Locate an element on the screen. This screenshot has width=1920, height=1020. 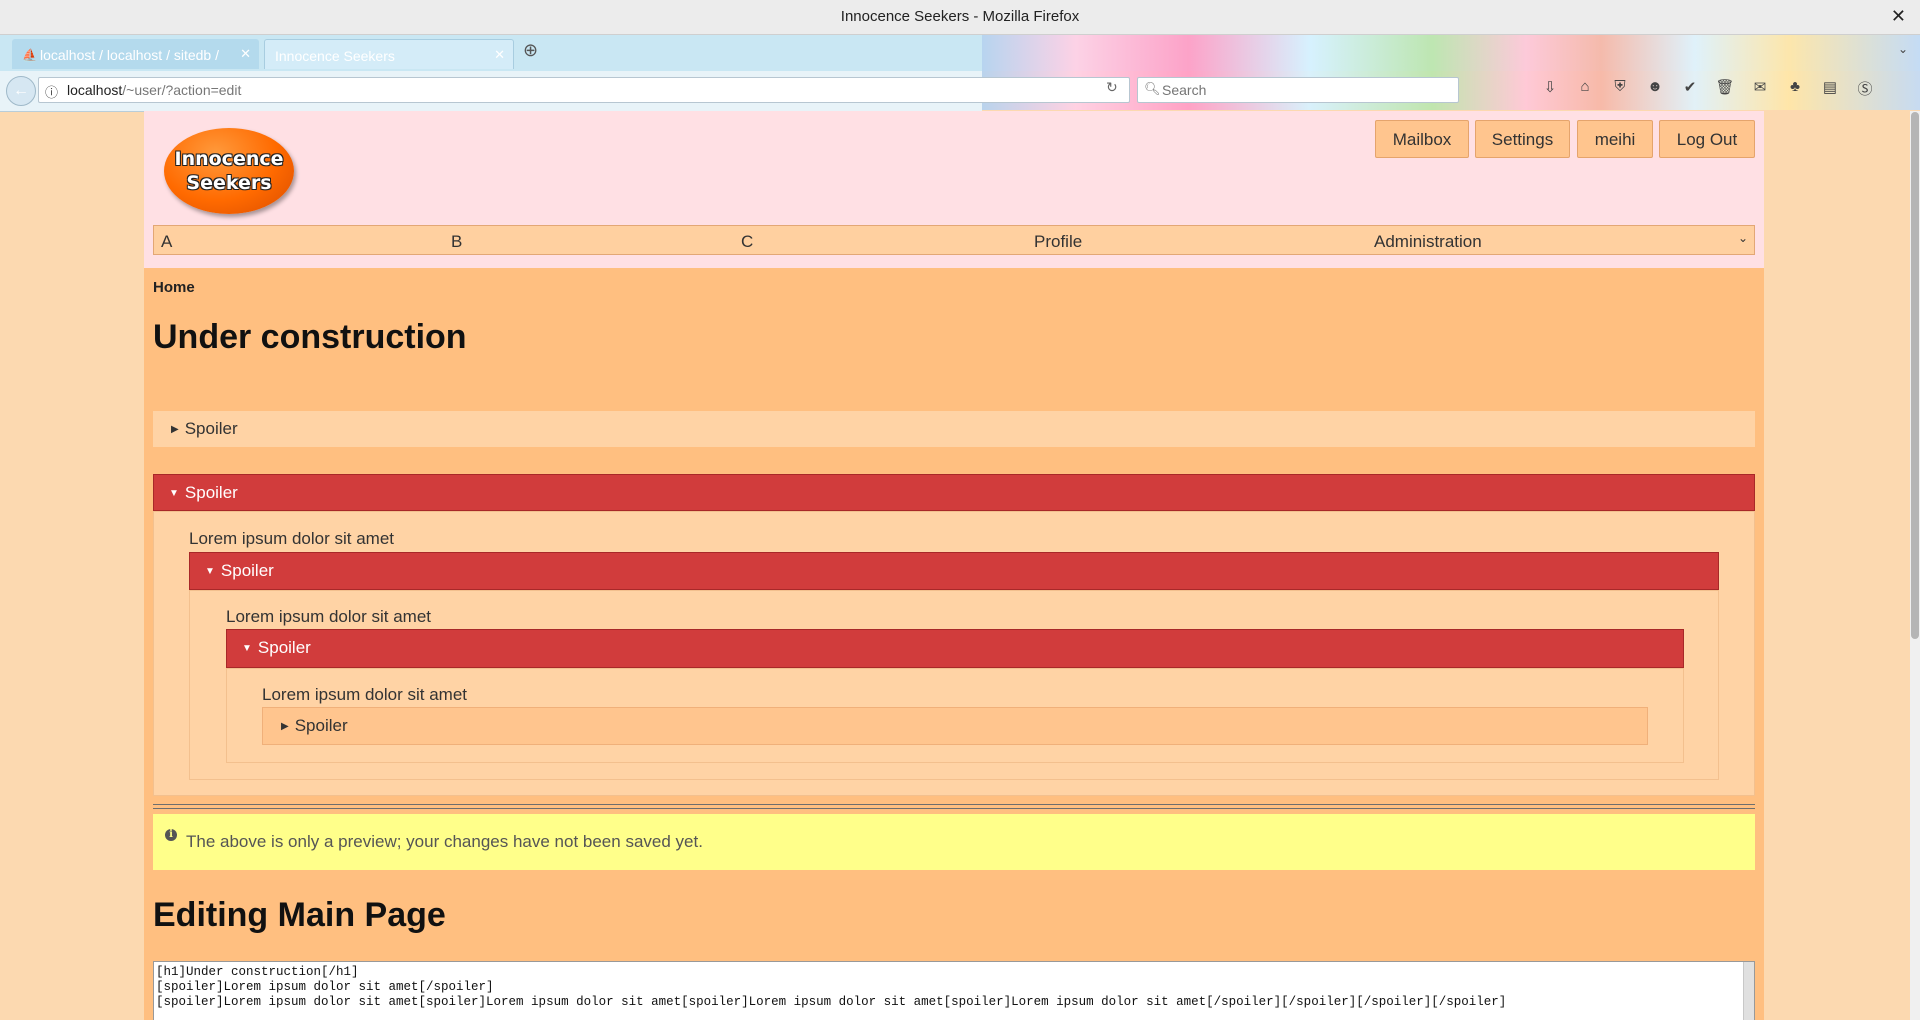
breadcrumb: Home is located at coordinates (174, 287).